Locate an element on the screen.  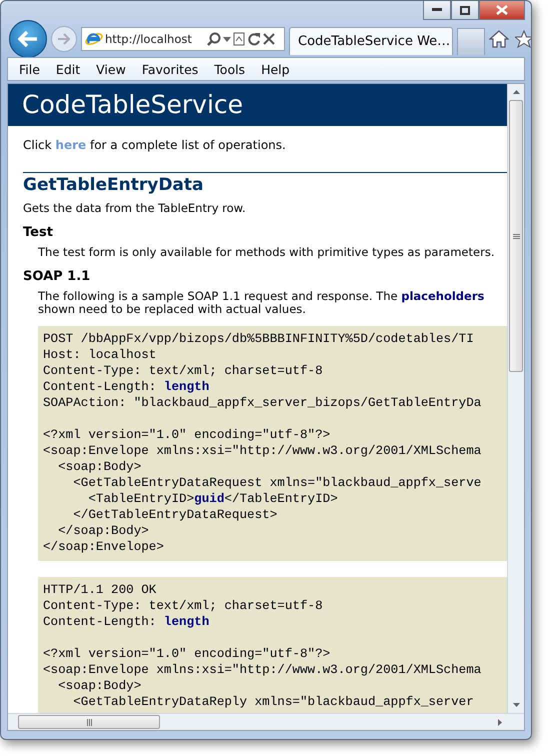
compatibility-icon is located at coordinates (239, 39).